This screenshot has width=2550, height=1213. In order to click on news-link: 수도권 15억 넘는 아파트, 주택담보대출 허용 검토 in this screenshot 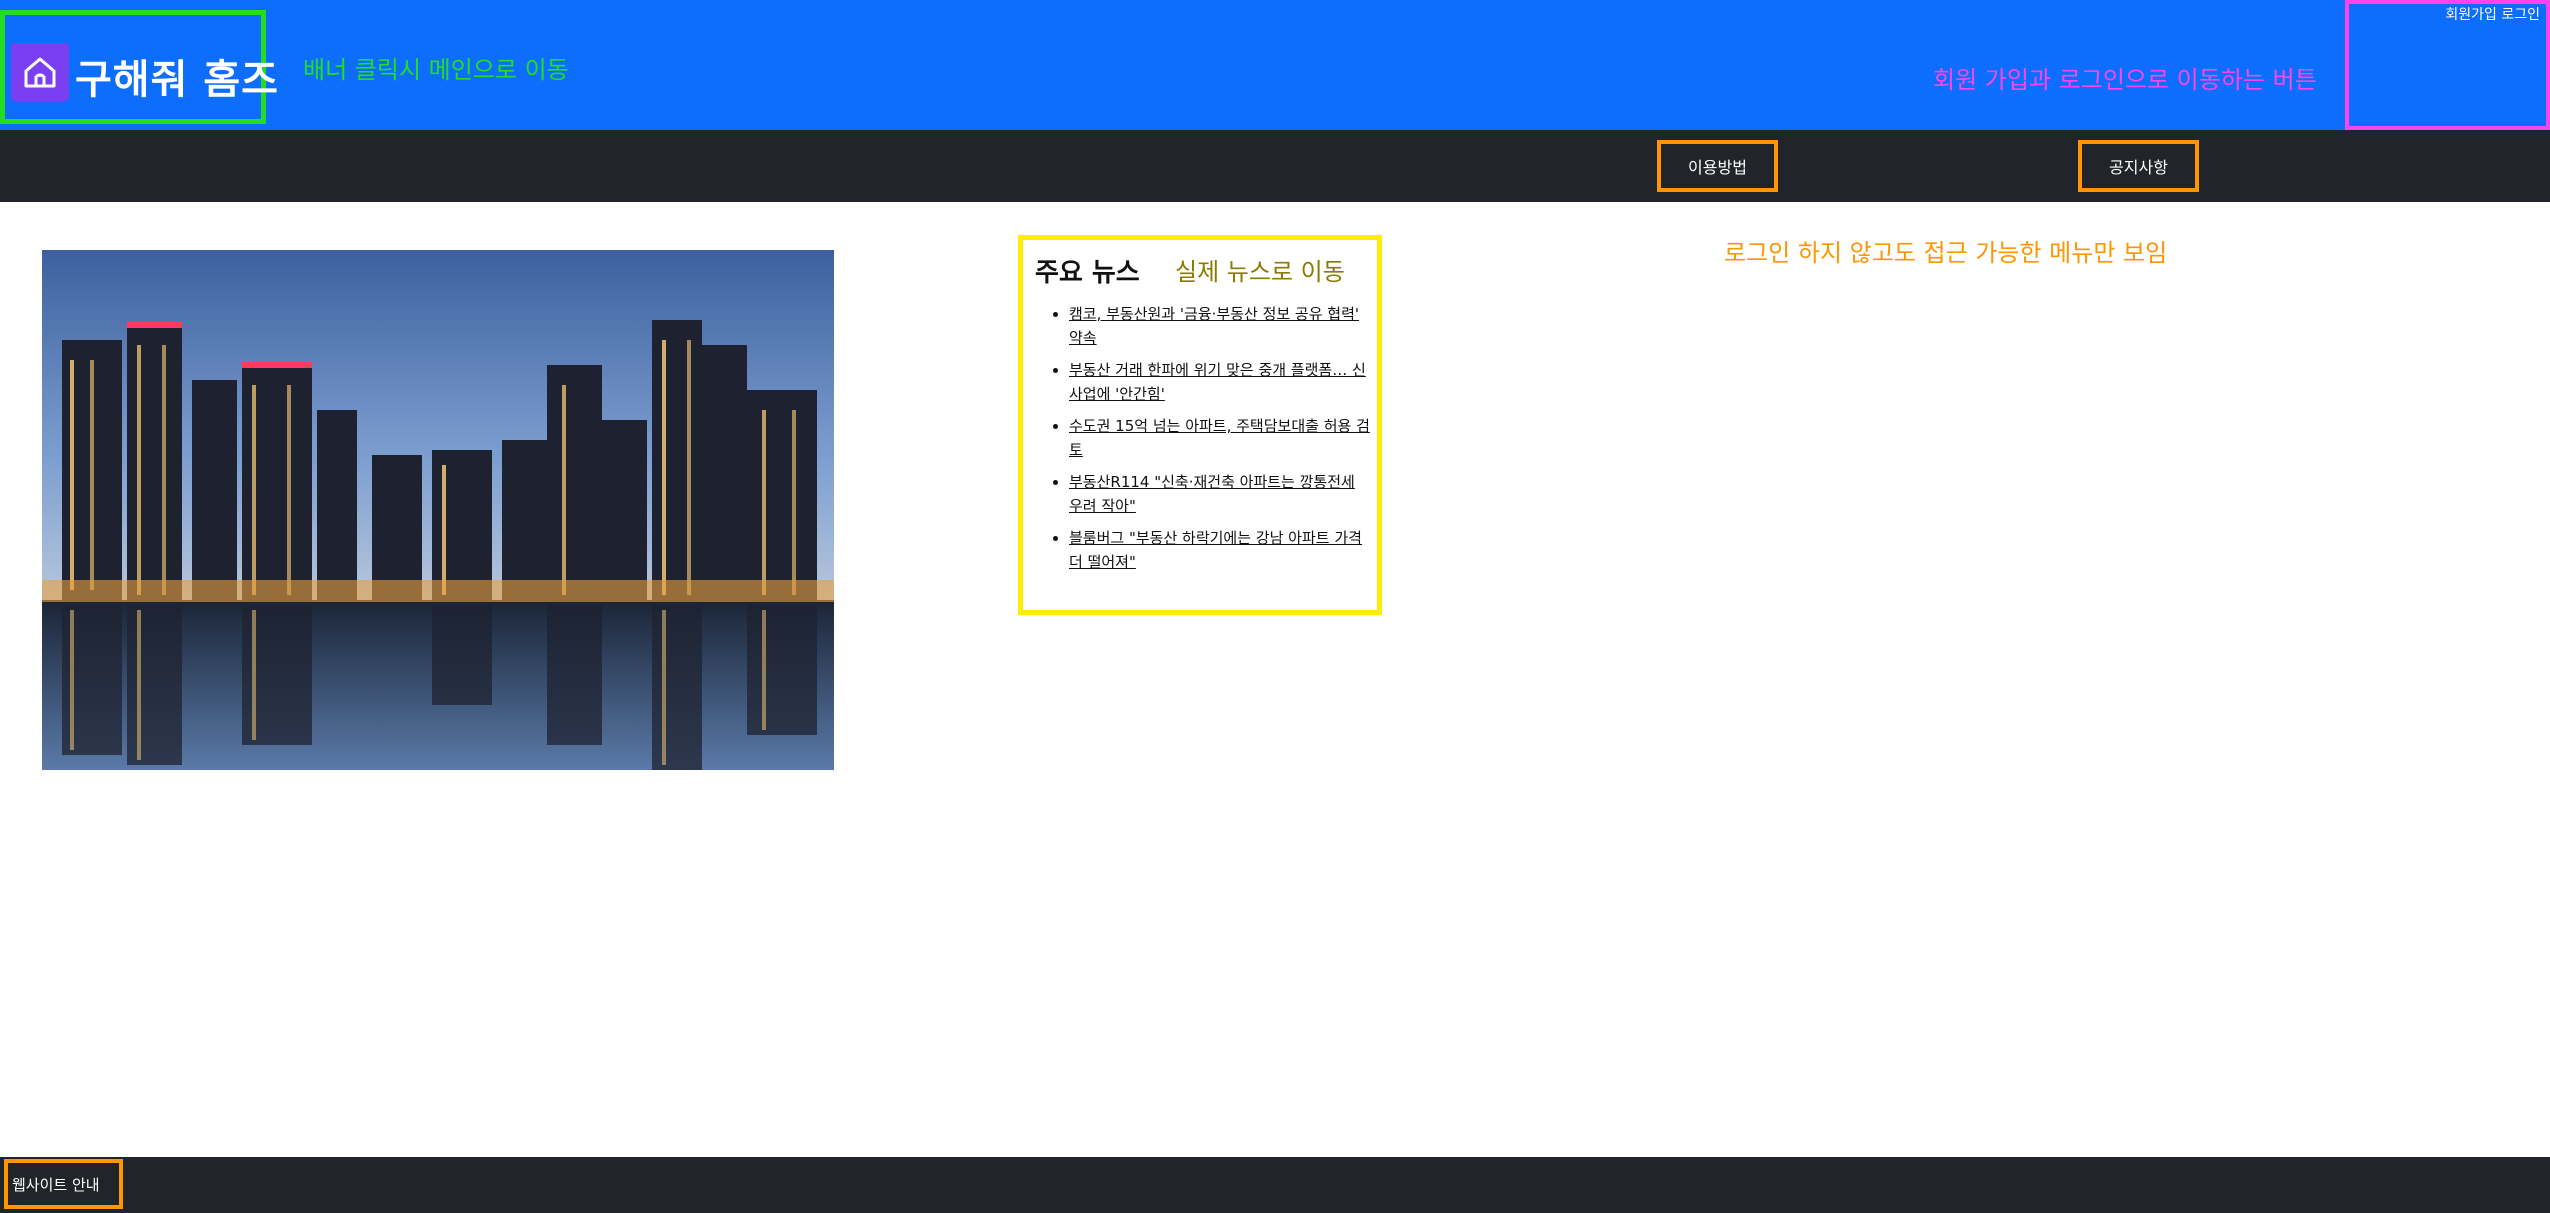, I will do `click(1219, 438)`.